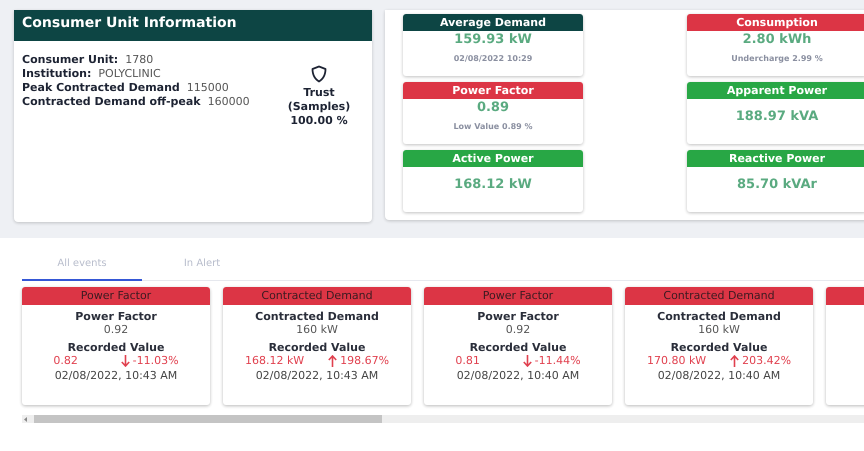 The height and width of the screenshot is (451, 864). Describe the element at coordinates (777, 58) in the screenshot. I see `metric-note: Undercharge 2.99 %` at that location.